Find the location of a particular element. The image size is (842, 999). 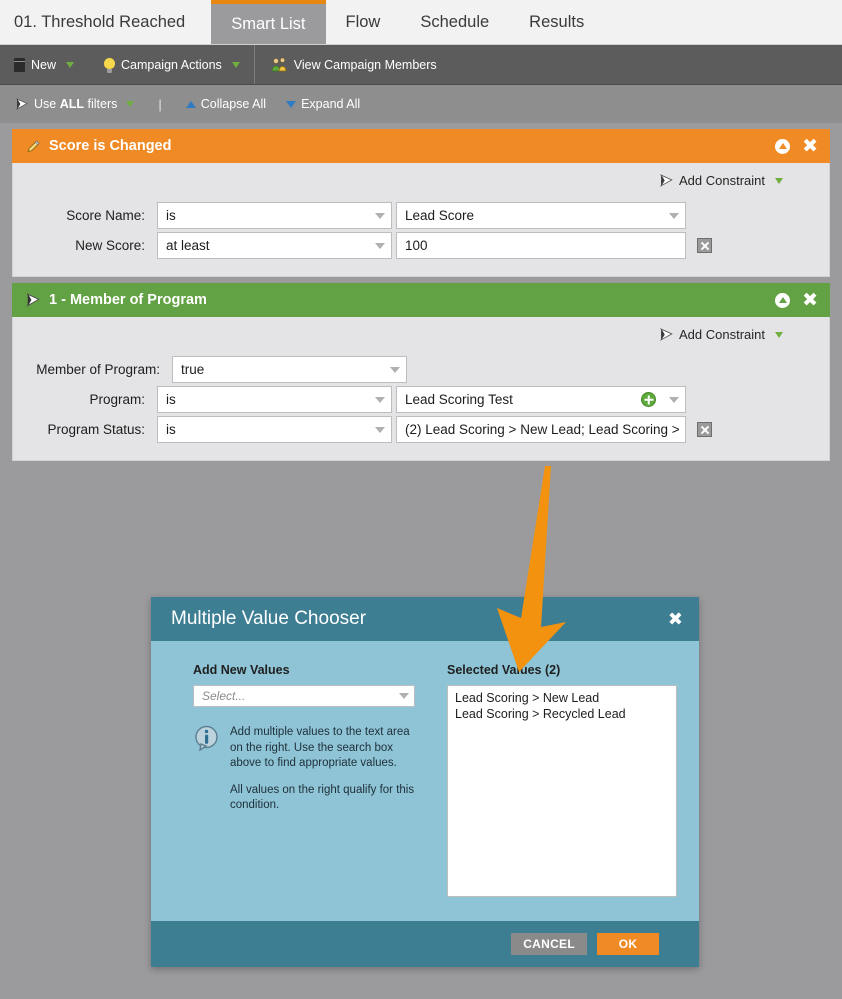

new-menu-button: New is located at coordinates (44, 64).